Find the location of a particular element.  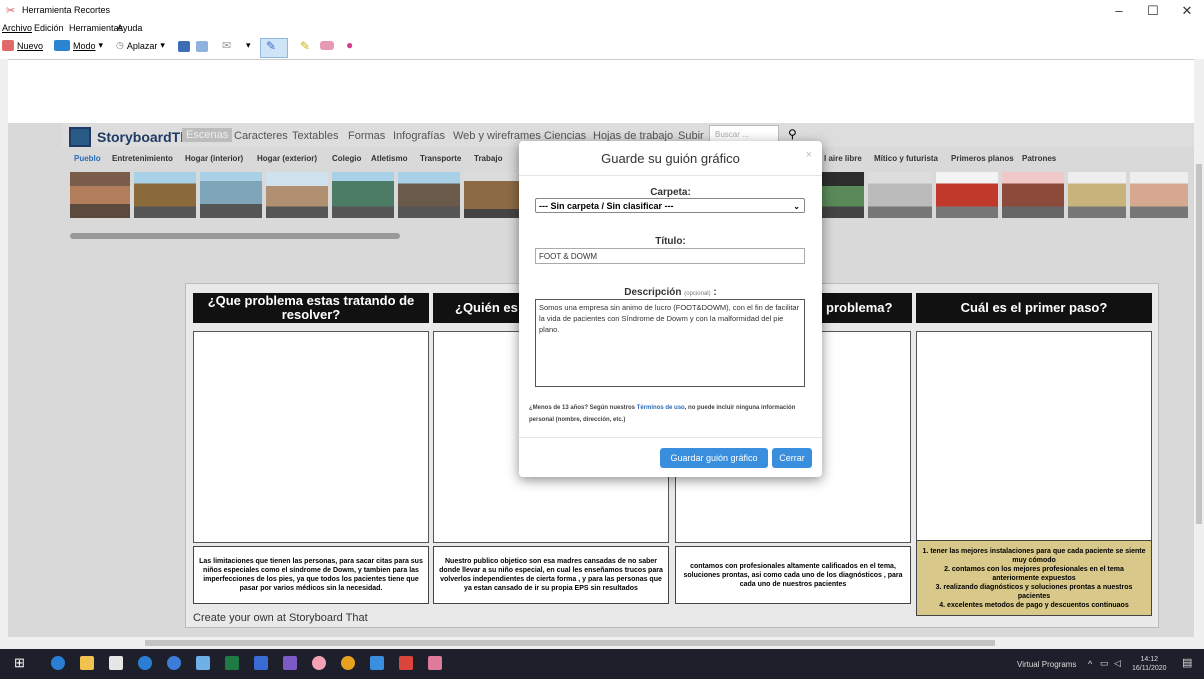

file-explorer-icon is located at coordinates (87, 663).